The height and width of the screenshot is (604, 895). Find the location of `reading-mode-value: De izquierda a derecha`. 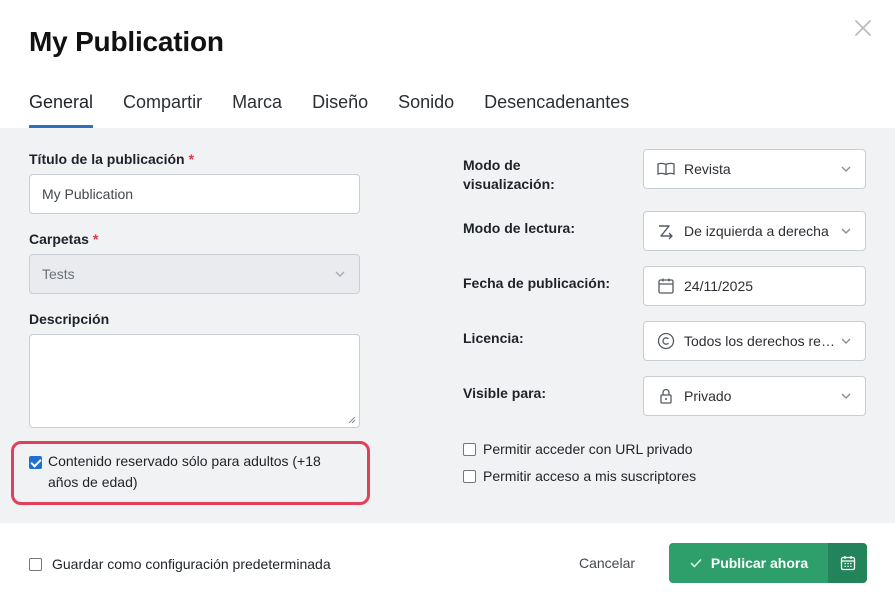

reading-mode-value: De izquierda a derecha is located at coordinates (756, 231).